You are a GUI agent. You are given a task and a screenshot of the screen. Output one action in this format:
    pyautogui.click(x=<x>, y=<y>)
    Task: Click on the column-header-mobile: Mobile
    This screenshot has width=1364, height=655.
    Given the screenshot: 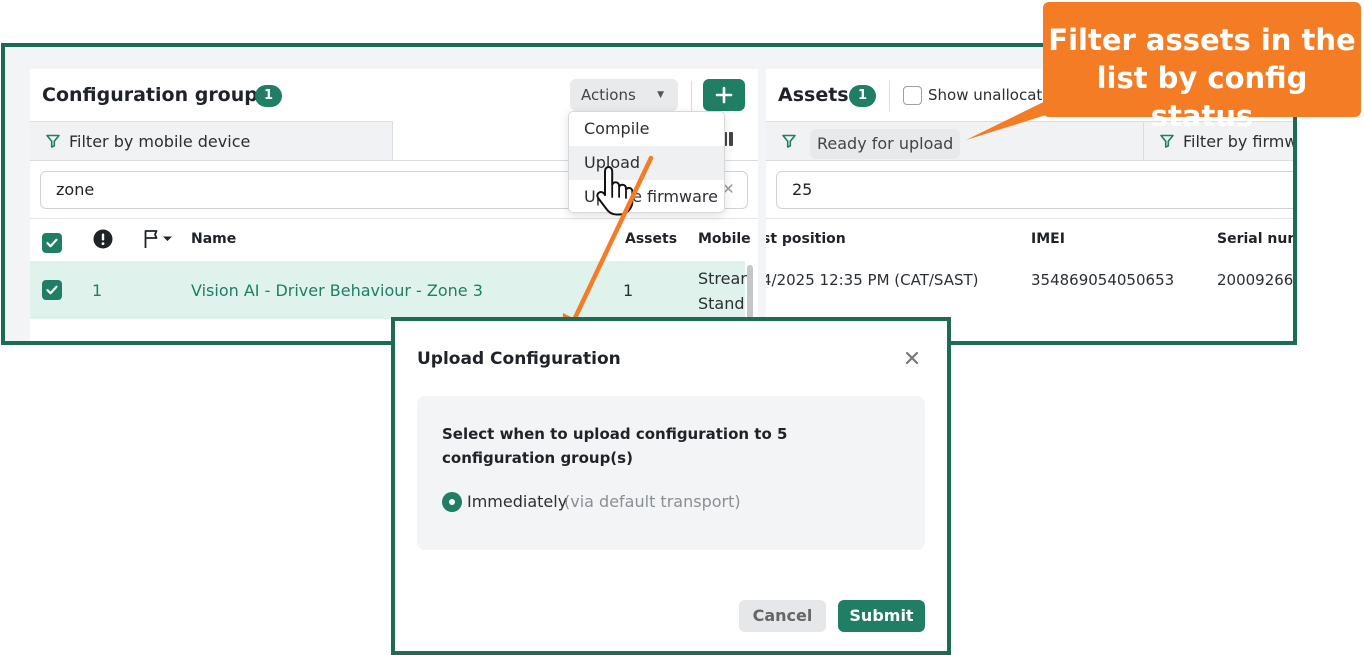 What is the action you would take?
    pyautogui.click(x=724, y=239)
    